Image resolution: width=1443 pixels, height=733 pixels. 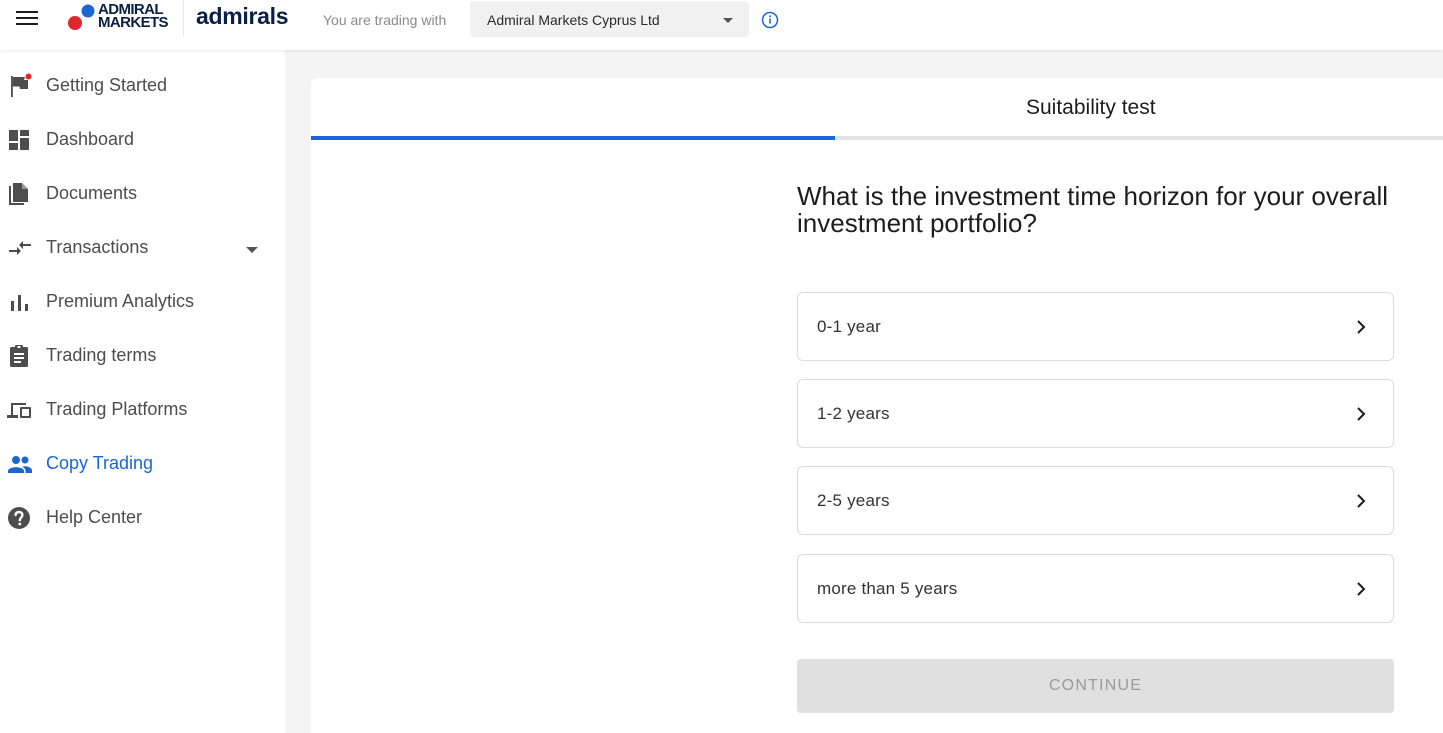 What do you see at coordinates (142, 464) in the screenshot?
I see `sidebar-item-copy-trading: Copy Trading` at bounding box center [142, 464].